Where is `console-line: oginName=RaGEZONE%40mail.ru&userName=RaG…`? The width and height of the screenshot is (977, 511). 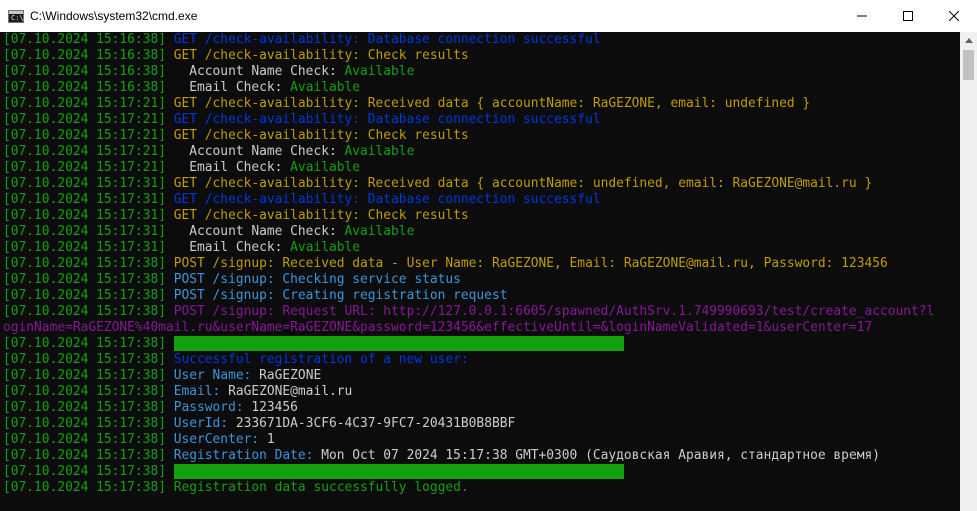 console-line: oginName=RaGEZONE%40mail.ru&userName=RaG… is located at coordinates (480, 328).